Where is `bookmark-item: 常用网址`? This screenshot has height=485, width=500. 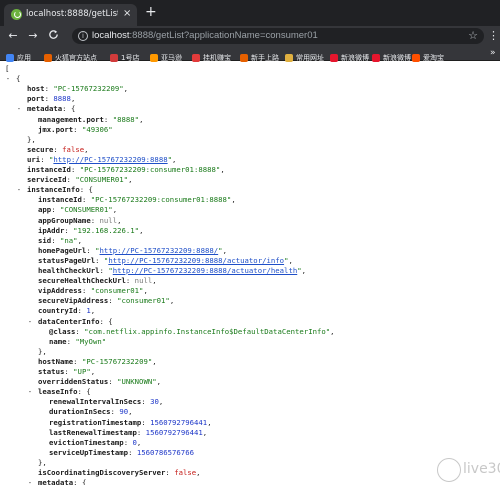 bookmark-item: 常用网址 is located at coordinates (304, 54).